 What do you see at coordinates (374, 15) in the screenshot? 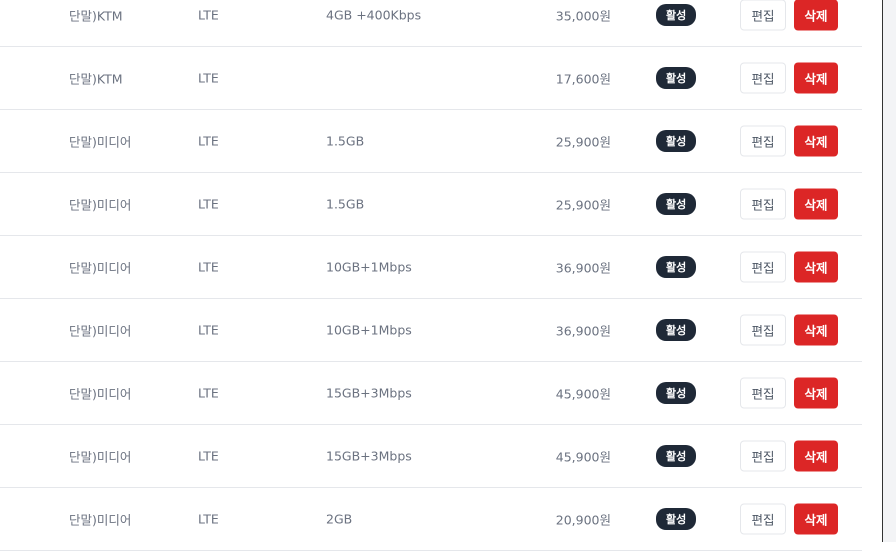
I see `data-cell: 4GB +400Kbps` at bounding box center [374, 15].